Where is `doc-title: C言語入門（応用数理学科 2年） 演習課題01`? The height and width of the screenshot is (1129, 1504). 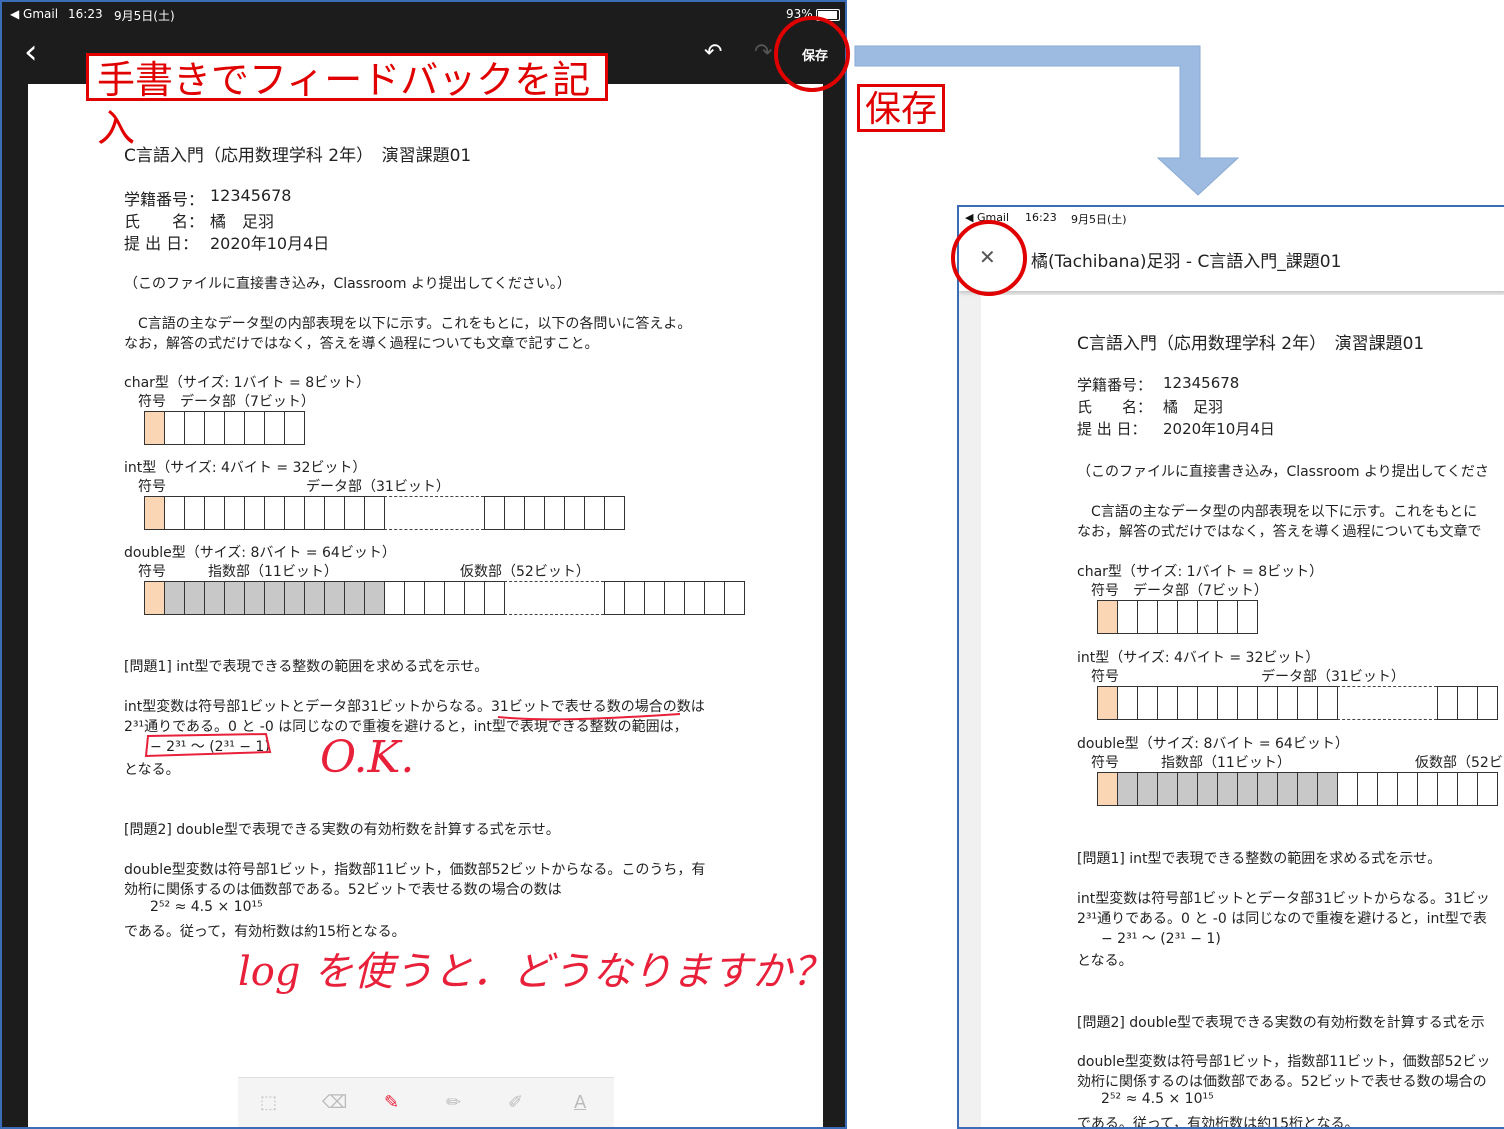
doc-title: C言語入門（応用数理学科 2年） 演習課題01 is located at coordinates (1251, 344).